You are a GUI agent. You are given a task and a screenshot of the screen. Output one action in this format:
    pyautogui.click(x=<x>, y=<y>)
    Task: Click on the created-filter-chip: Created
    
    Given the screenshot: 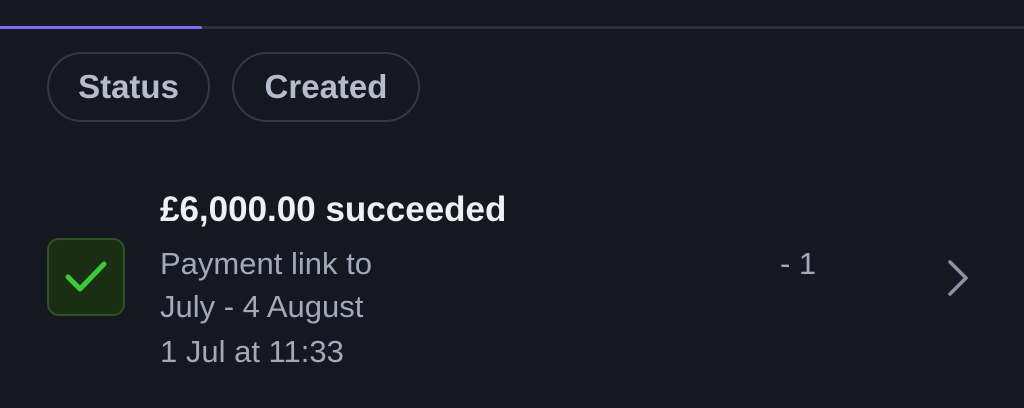 What is the action you would take?
    pyautogui.click(x=326, y=87)
    